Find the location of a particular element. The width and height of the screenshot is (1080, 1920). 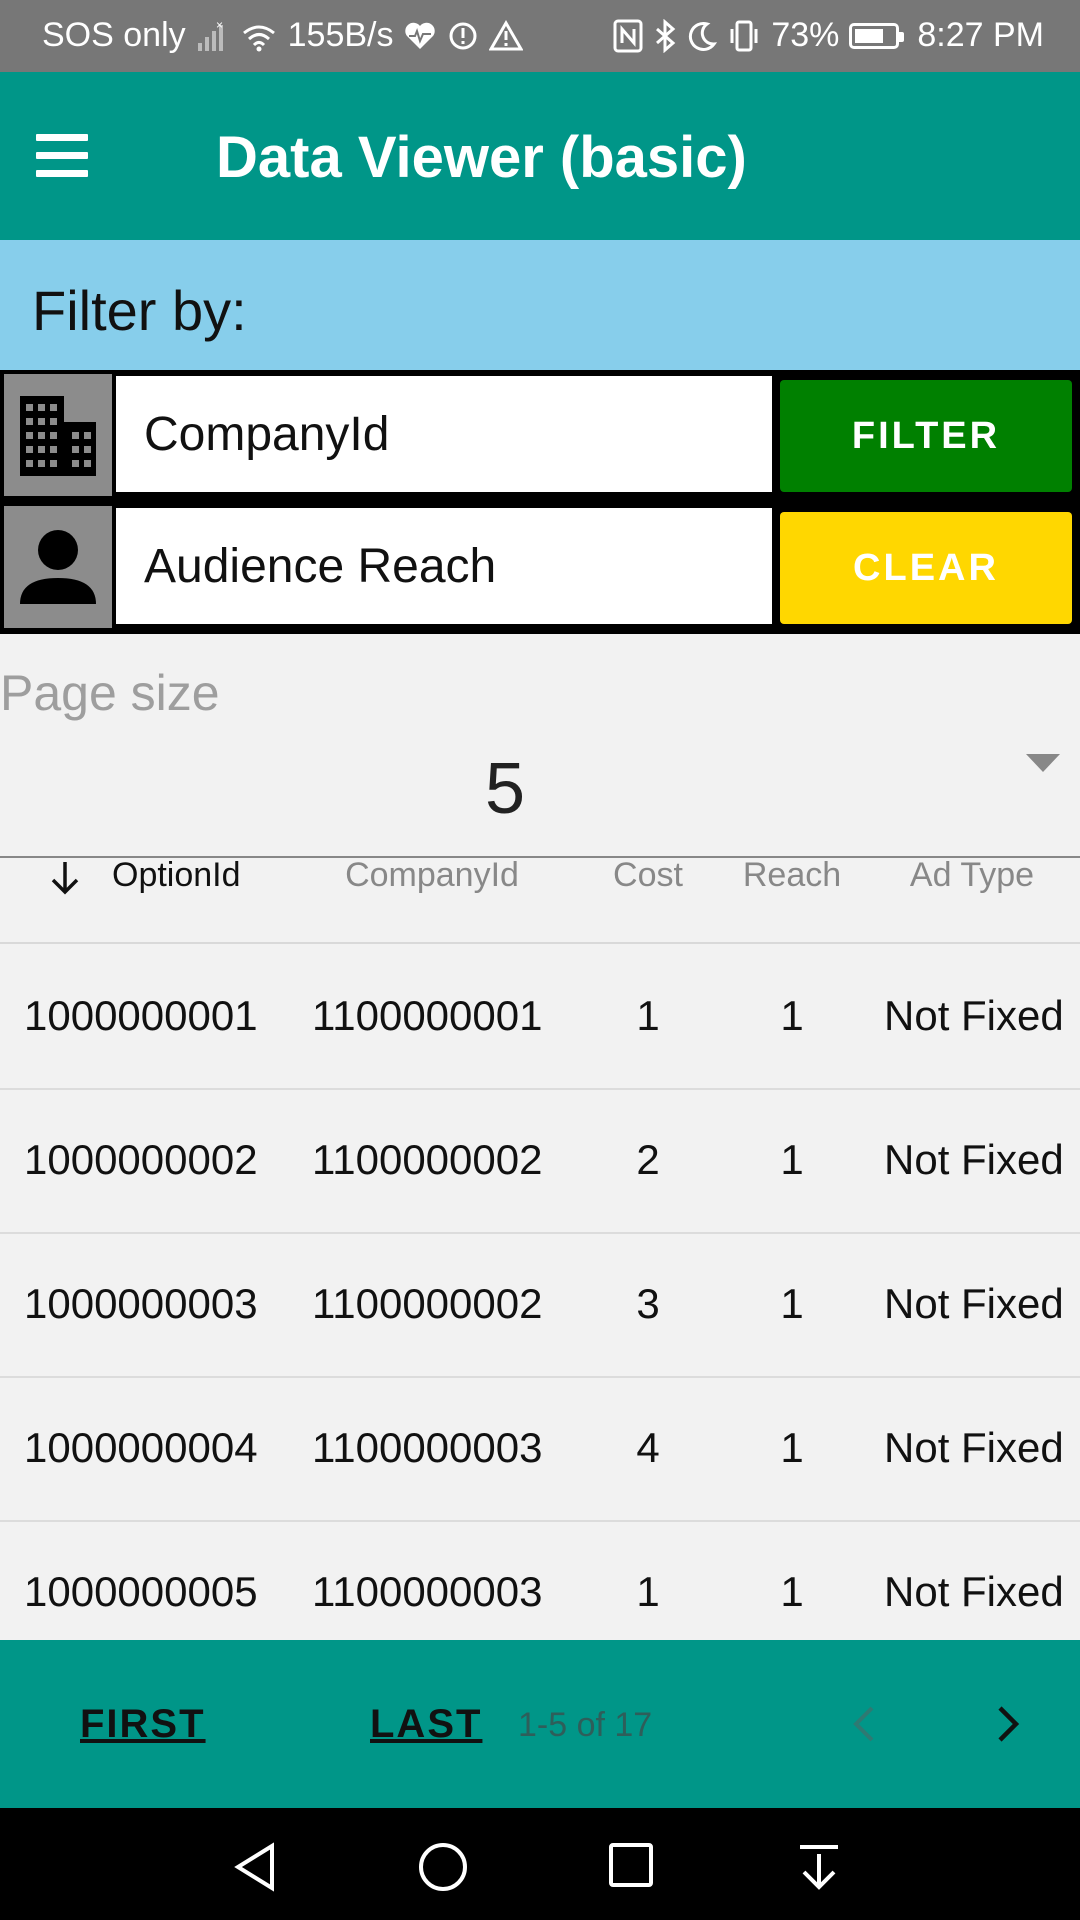

filter-header-label: Filter by: is located at coordinates (139, 310).